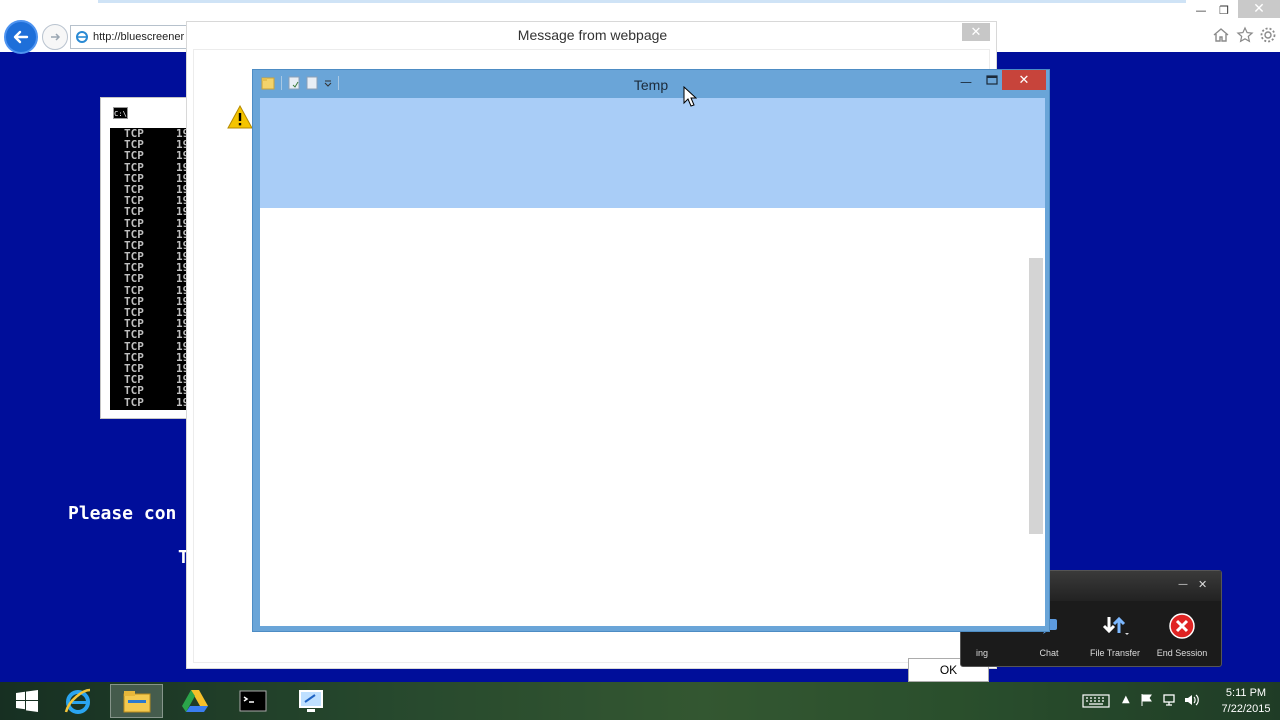 Image resolution: width=1280 pixels, height=720 pixels. Describe the element at coordinates (1202, 584) in the screenshot. I see `remote-toolbar-close-button: ✕` at that location.